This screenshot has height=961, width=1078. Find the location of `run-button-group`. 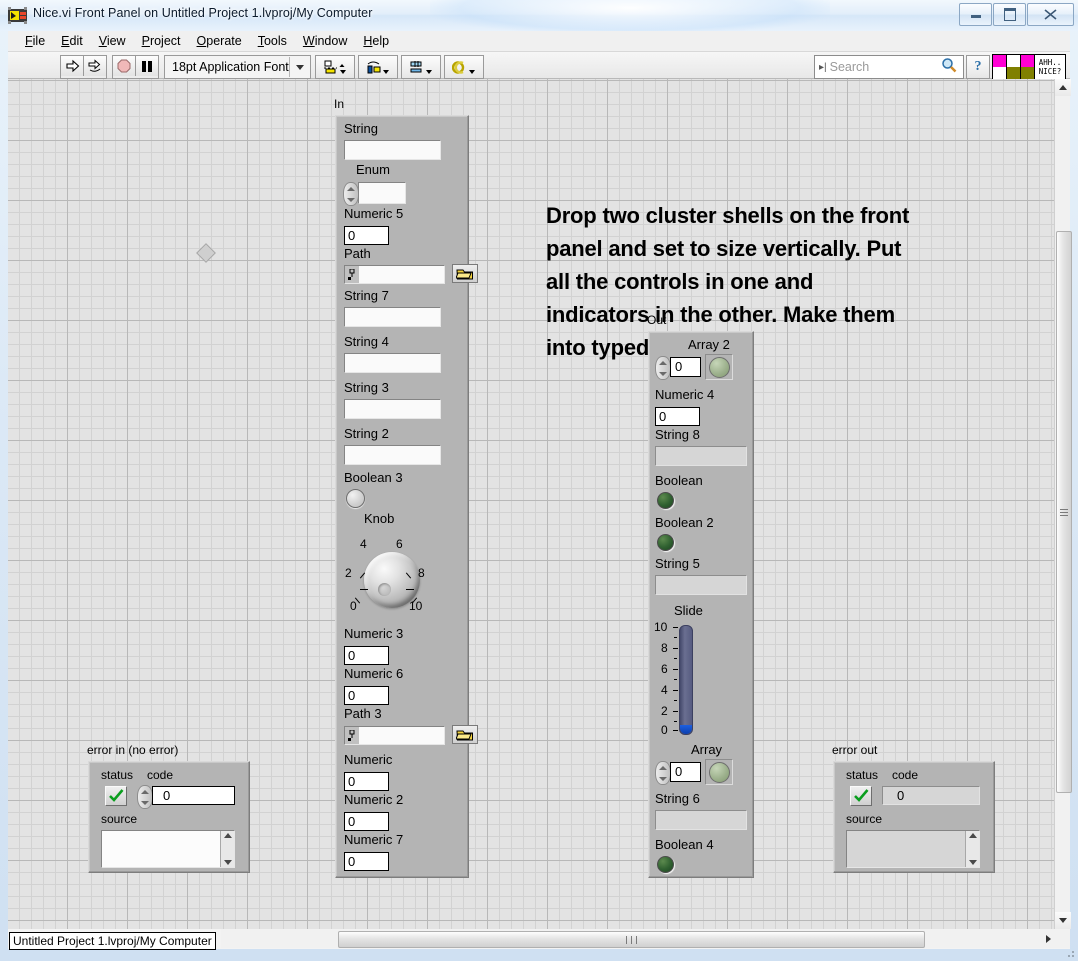

run-button-group is located at coordinates (83, 67).